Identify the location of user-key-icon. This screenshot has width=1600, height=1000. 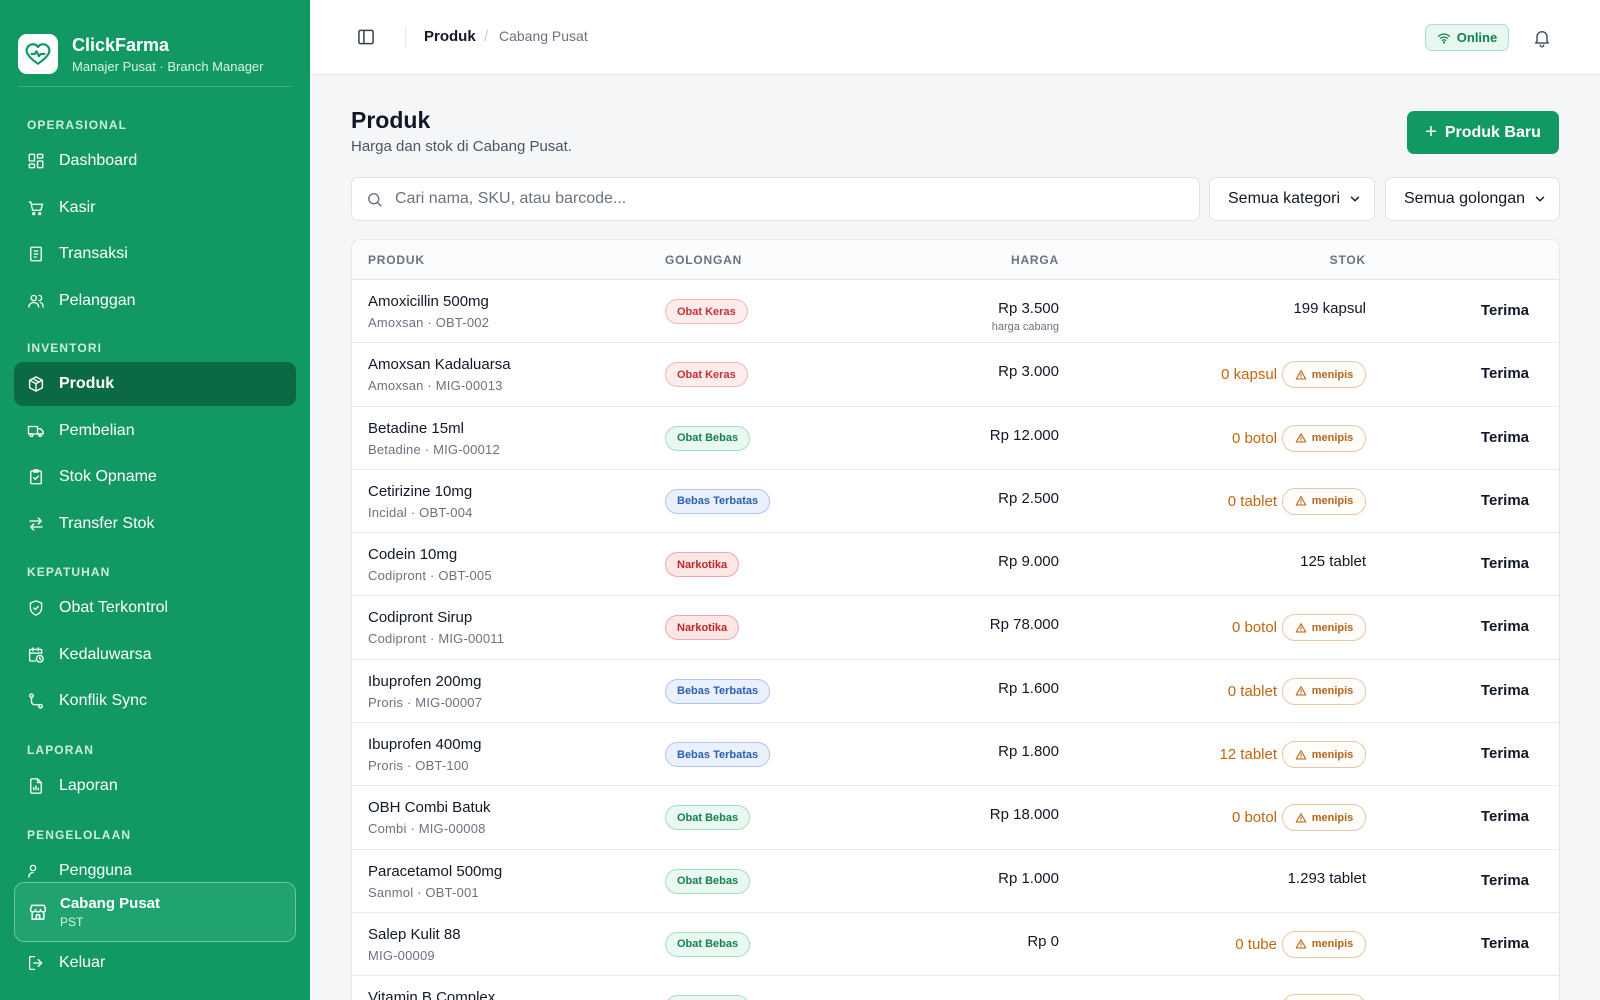
(32, 871).